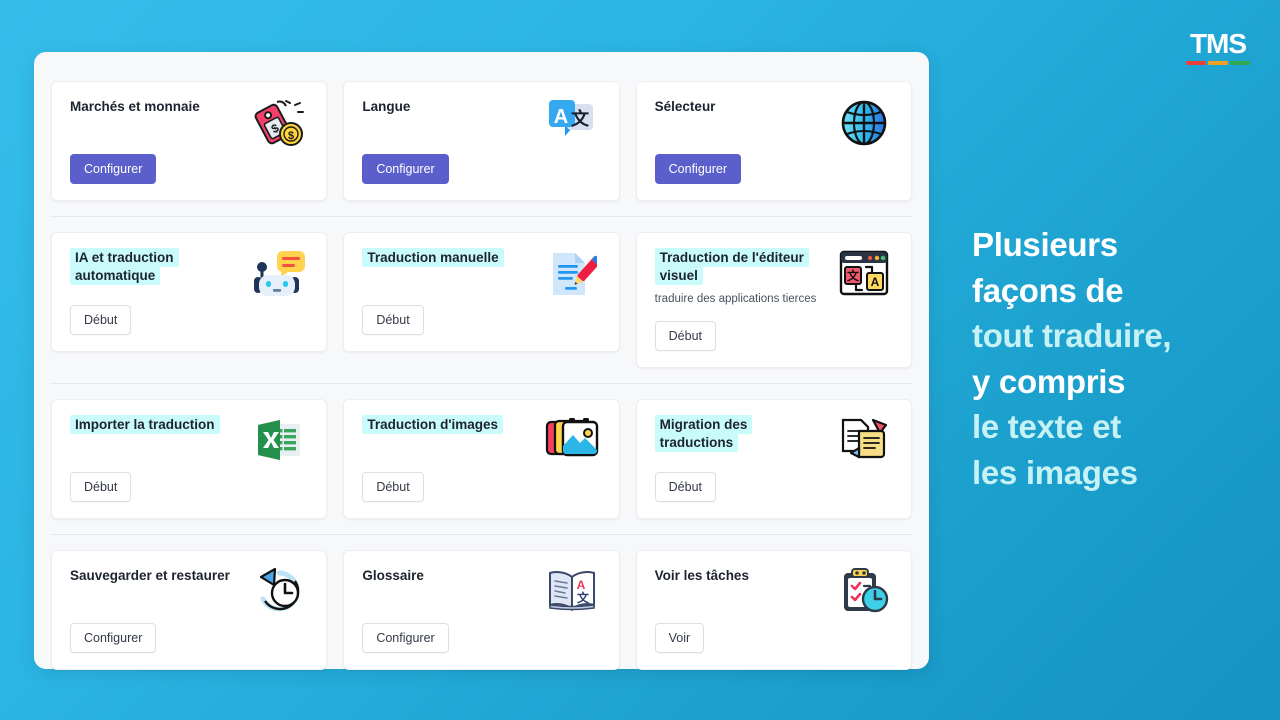 The image size is (1280, 720). I want to click on card-header: Traduction d'images, so click(481, 441).